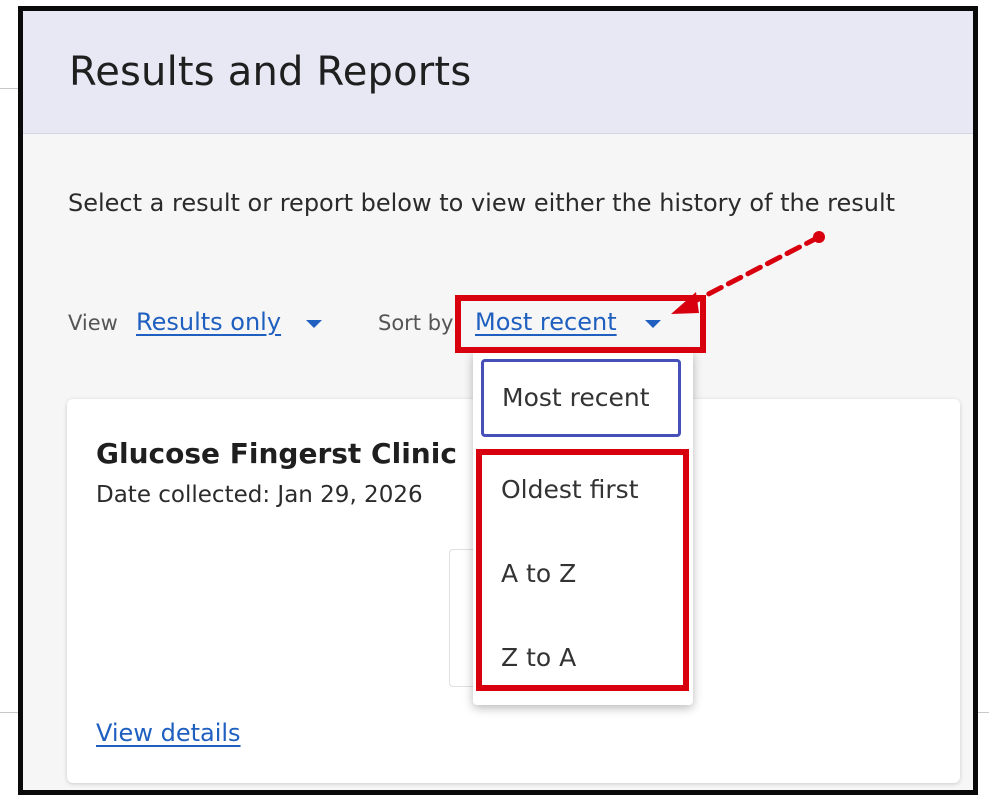 The width and height of the screenshot is (989, 801). I want to click on view-label: View, so click(93, 323).